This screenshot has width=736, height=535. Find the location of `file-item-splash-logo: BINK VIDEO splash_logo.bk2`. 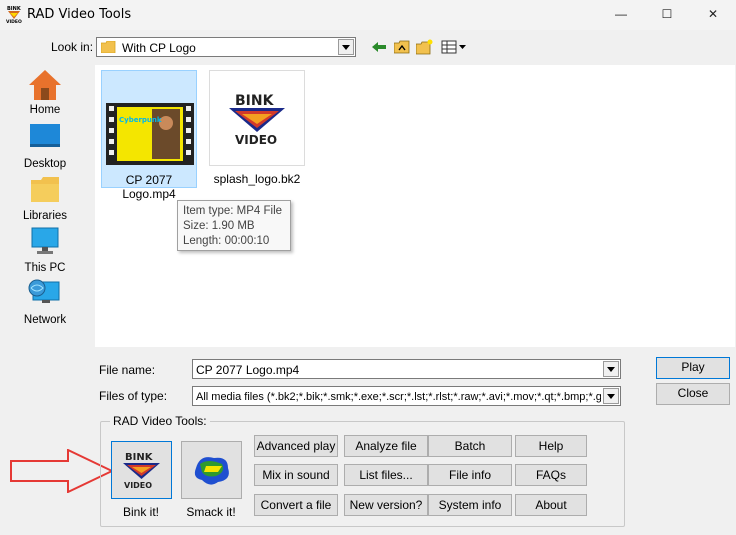

file-item-splash-logo: BINK VIDEO splash_logo.bk2 is located at coordinates (257, 129).